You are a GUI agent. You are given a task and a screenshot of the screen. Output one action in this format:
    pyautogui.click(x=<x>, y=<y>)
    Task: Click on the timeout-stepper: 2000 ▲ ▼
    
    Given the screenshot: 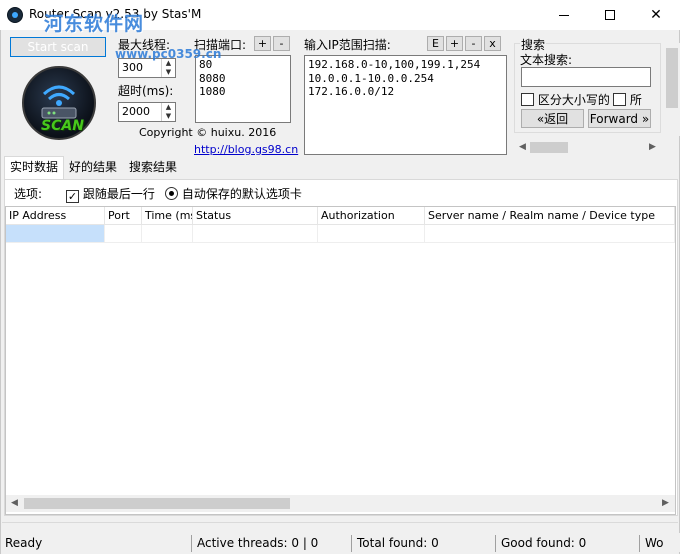 What is the action you would take?
    pyautogui.click(x=147, y=112)
    